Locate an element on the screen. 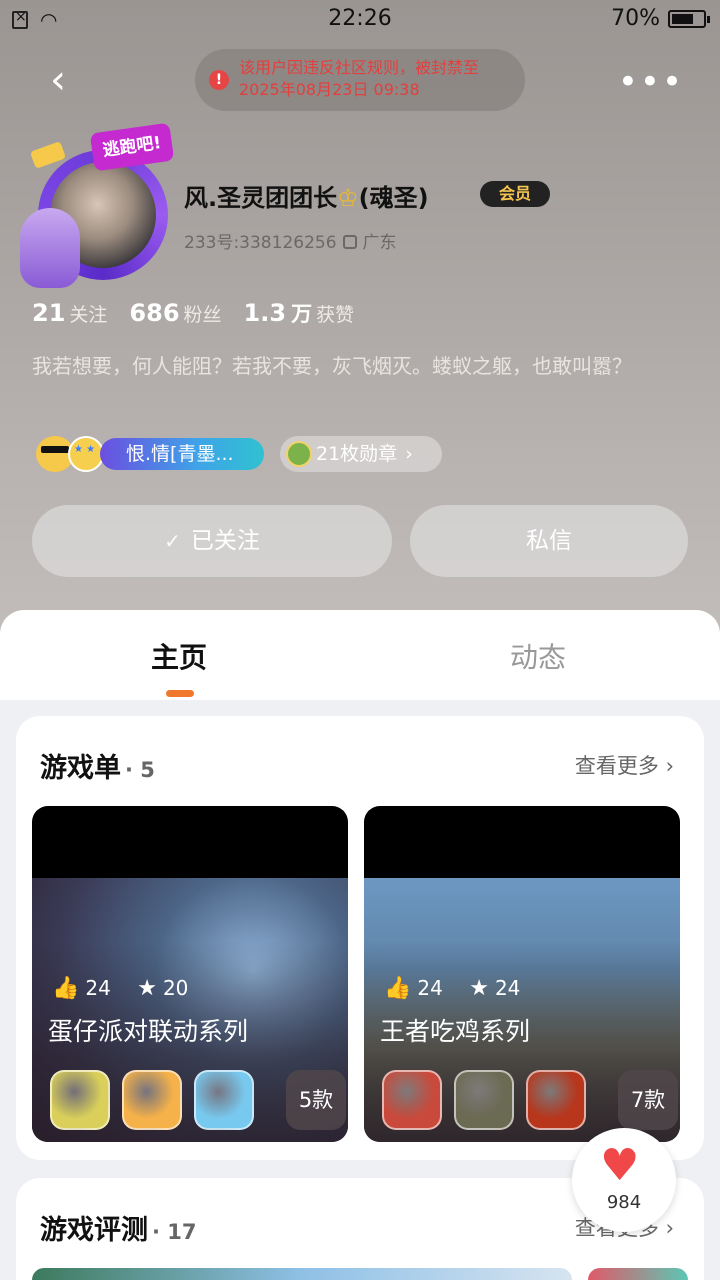  message-label: 私信 is located at coordinates (549, 541).